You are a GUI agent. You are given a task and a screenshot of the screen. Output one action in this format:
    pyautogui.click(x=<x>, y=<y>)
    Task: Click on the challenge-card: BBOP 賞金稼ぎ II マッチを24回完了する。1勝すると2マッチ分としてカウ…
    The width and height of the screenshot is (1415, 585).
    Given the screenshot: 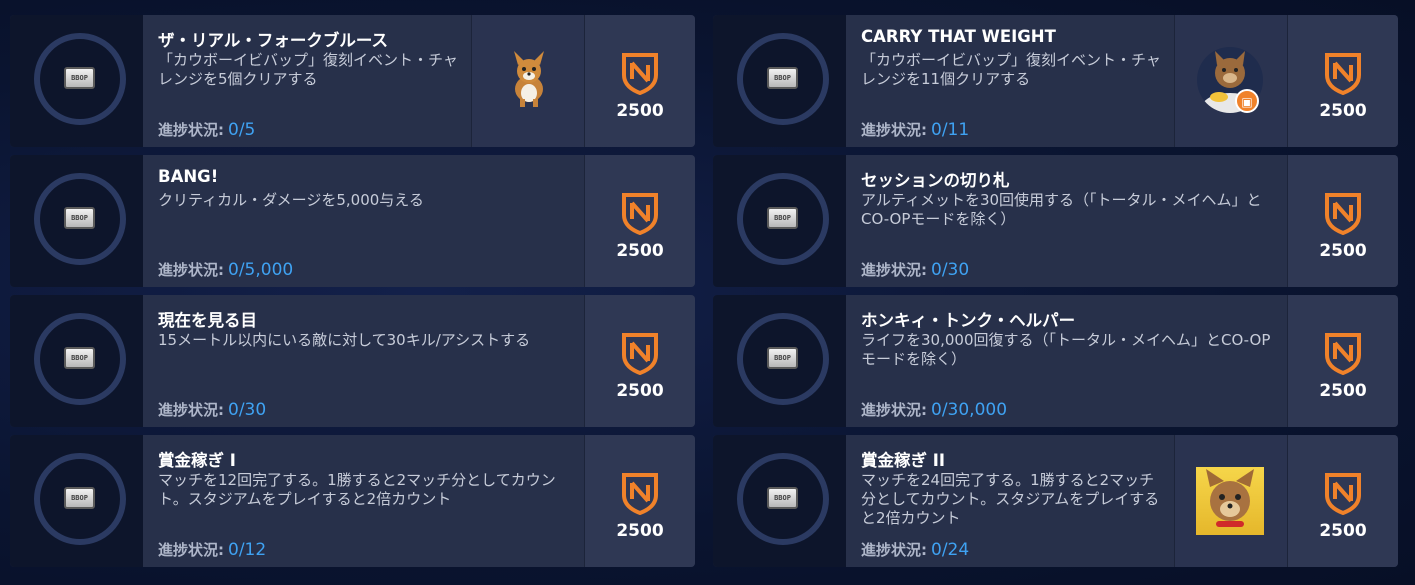 What is the action you would take?
    pyautogui.click(x=1055, y=501)
    